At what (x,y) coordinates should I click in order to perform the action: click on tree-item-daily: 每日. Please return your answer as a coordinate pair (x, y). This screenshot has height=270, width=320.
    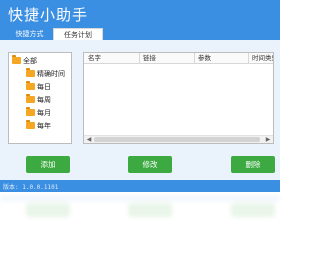
    Looking at the image, I should click on (38, 86).